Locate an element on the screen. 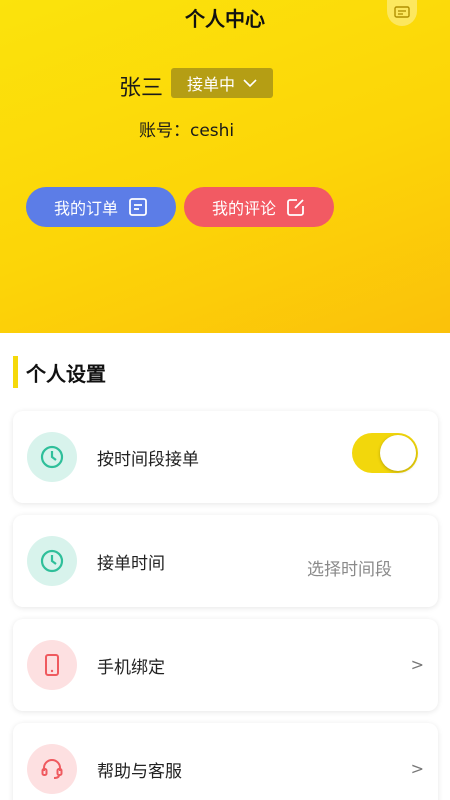 This screenshot has height=800, width=450. setting-card-help: 帮助与客服 > is located at coordinates (225, 761).